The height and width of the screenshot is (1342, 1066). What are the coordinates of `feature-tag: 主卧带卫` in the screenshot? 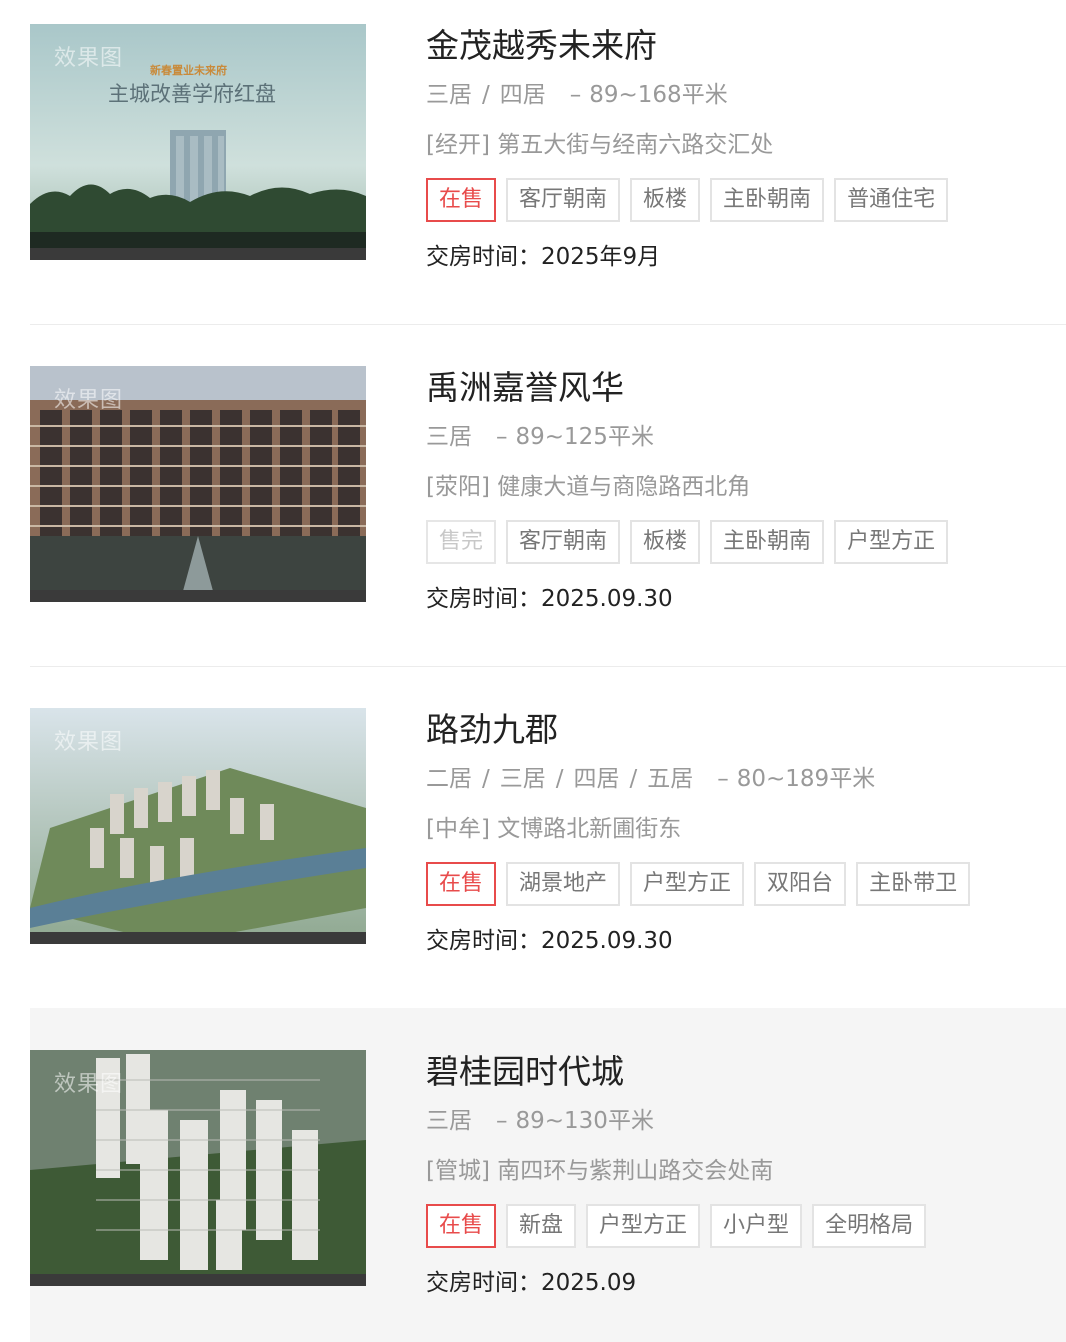 It's located at (913, 884).